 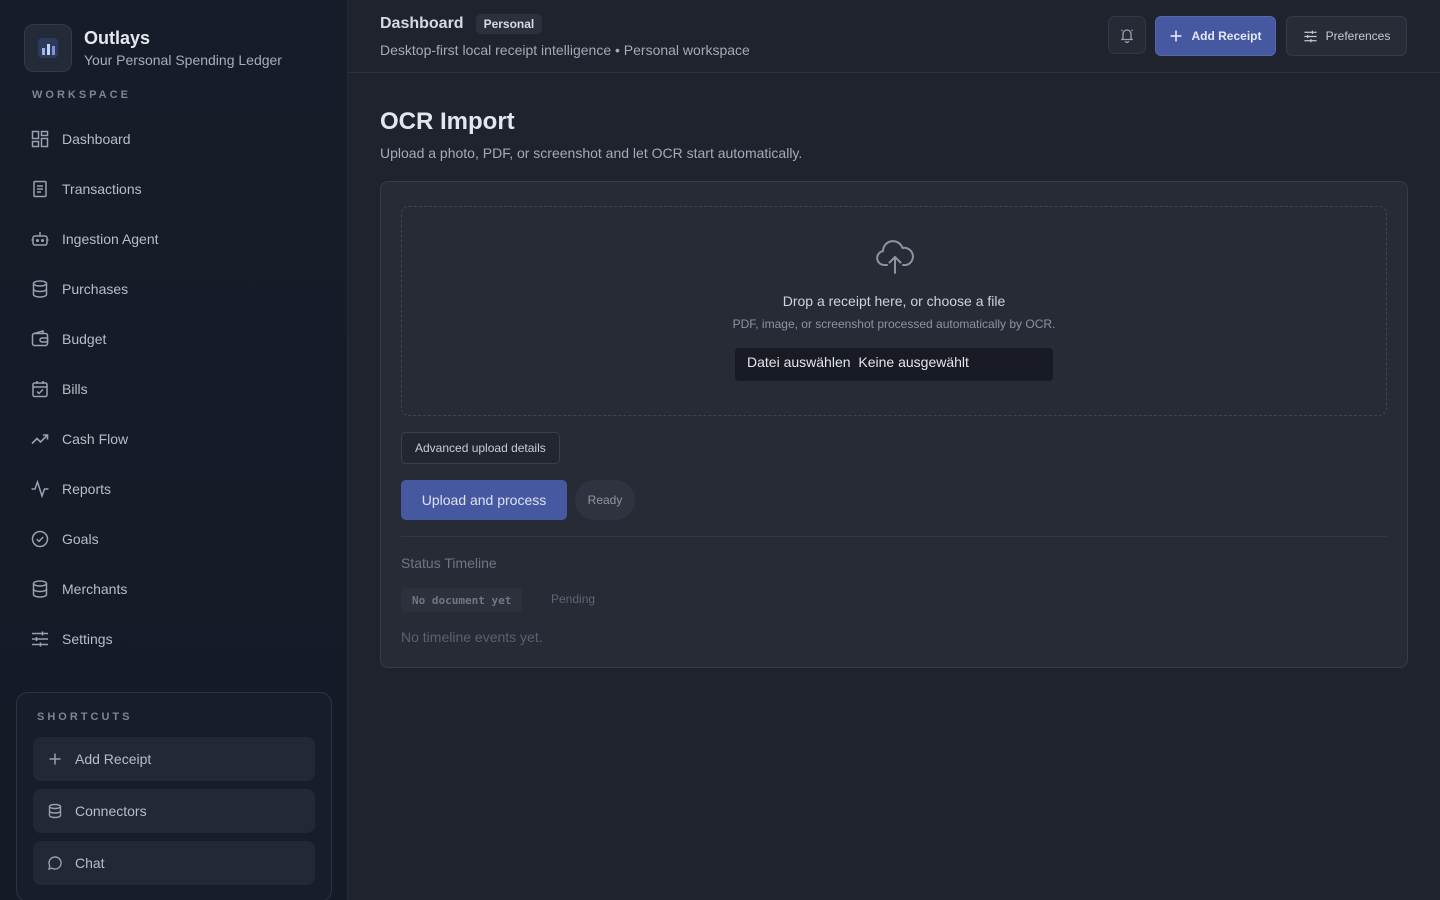 What do you see at coordinates (40, 239) in the screenshot?
I see `robot-icon` at bounding box center [40, 239].